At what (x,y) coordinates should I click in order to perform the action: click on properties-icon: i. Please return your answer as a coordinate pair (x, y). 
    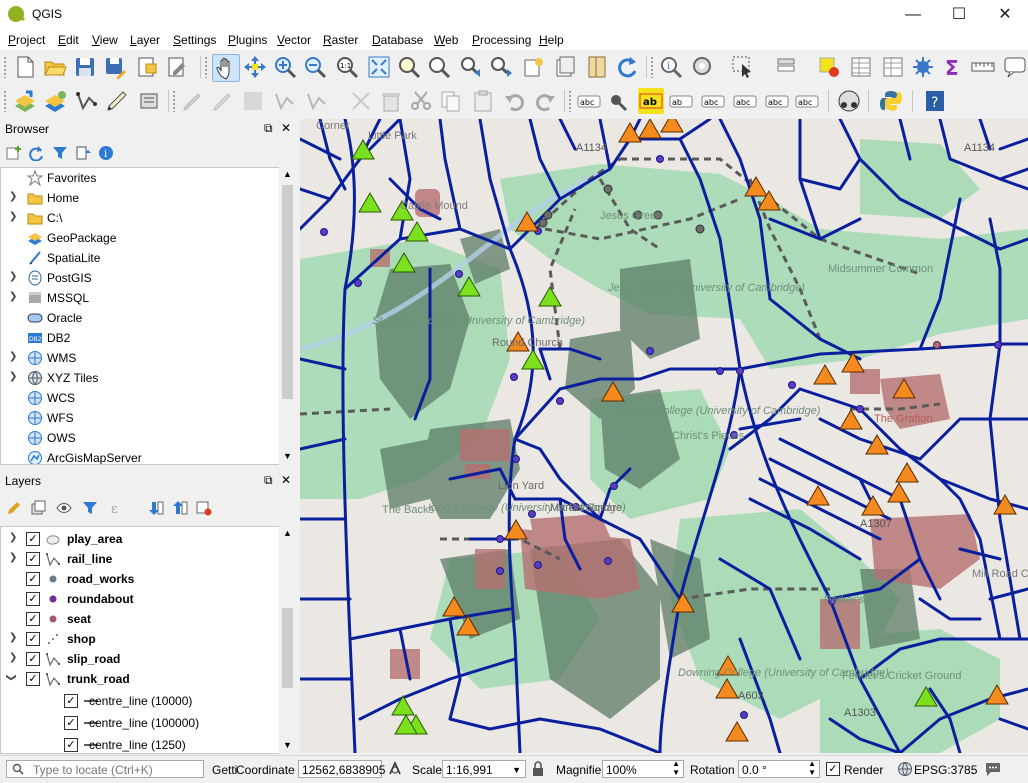
    Looking at the image, I should click on (106, 153).